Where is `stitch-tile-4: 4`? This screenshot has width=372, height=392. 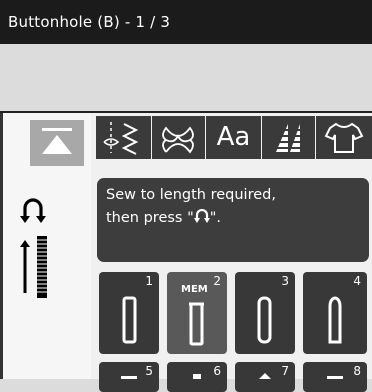
stitch-tile-4: 4 is located at coordinates (335, 313).